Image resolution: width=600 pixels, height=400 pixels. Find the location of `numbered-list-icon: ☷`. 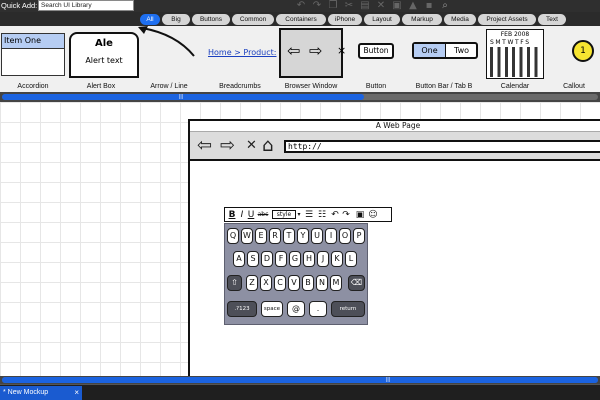

numbered-list-icon: ☷ is located at coordinates (322, 215).